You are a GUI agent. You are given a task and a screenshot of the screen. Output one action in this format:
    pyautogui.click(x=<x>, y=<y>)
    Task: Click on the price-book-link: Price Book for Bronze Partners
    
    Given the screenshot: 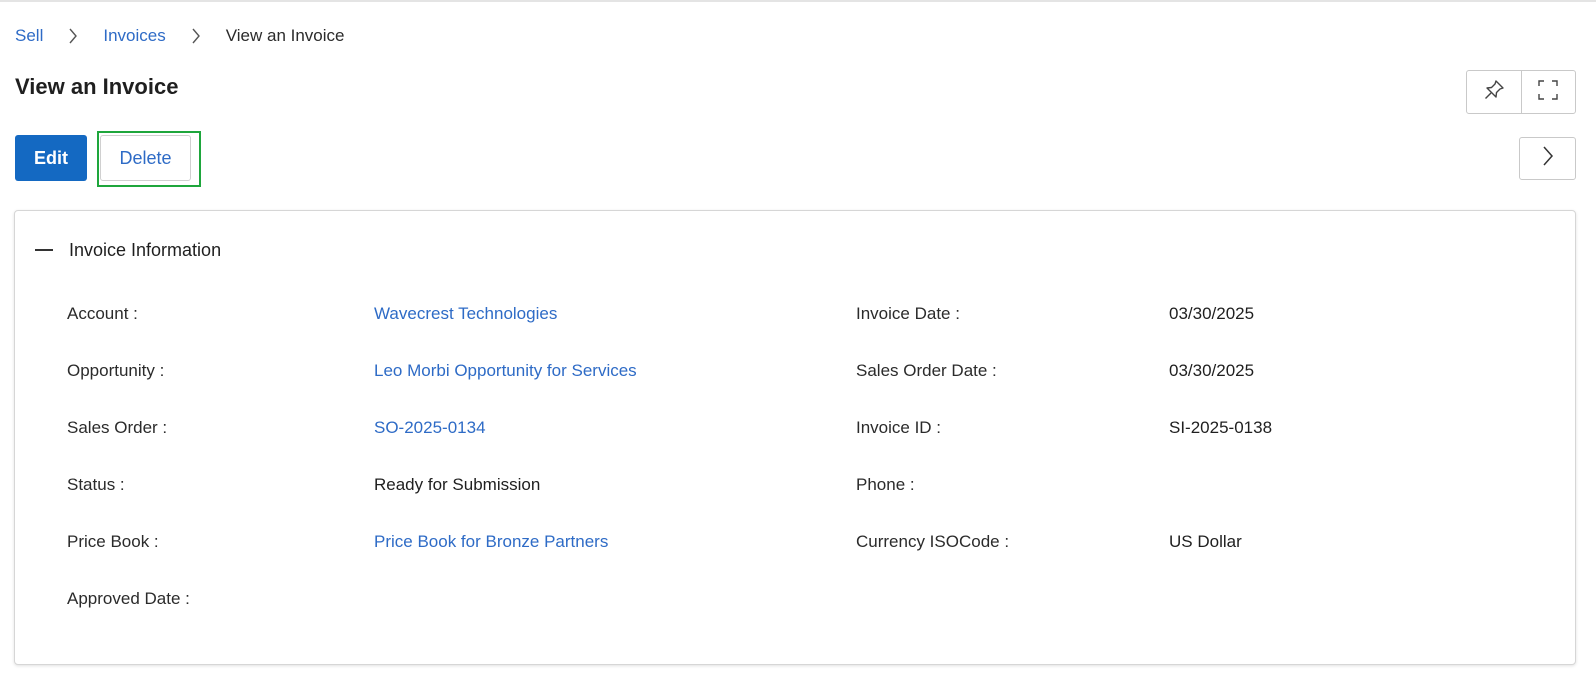 What is the action you would take?
    pyautogui.click(x=491, y=542)
    